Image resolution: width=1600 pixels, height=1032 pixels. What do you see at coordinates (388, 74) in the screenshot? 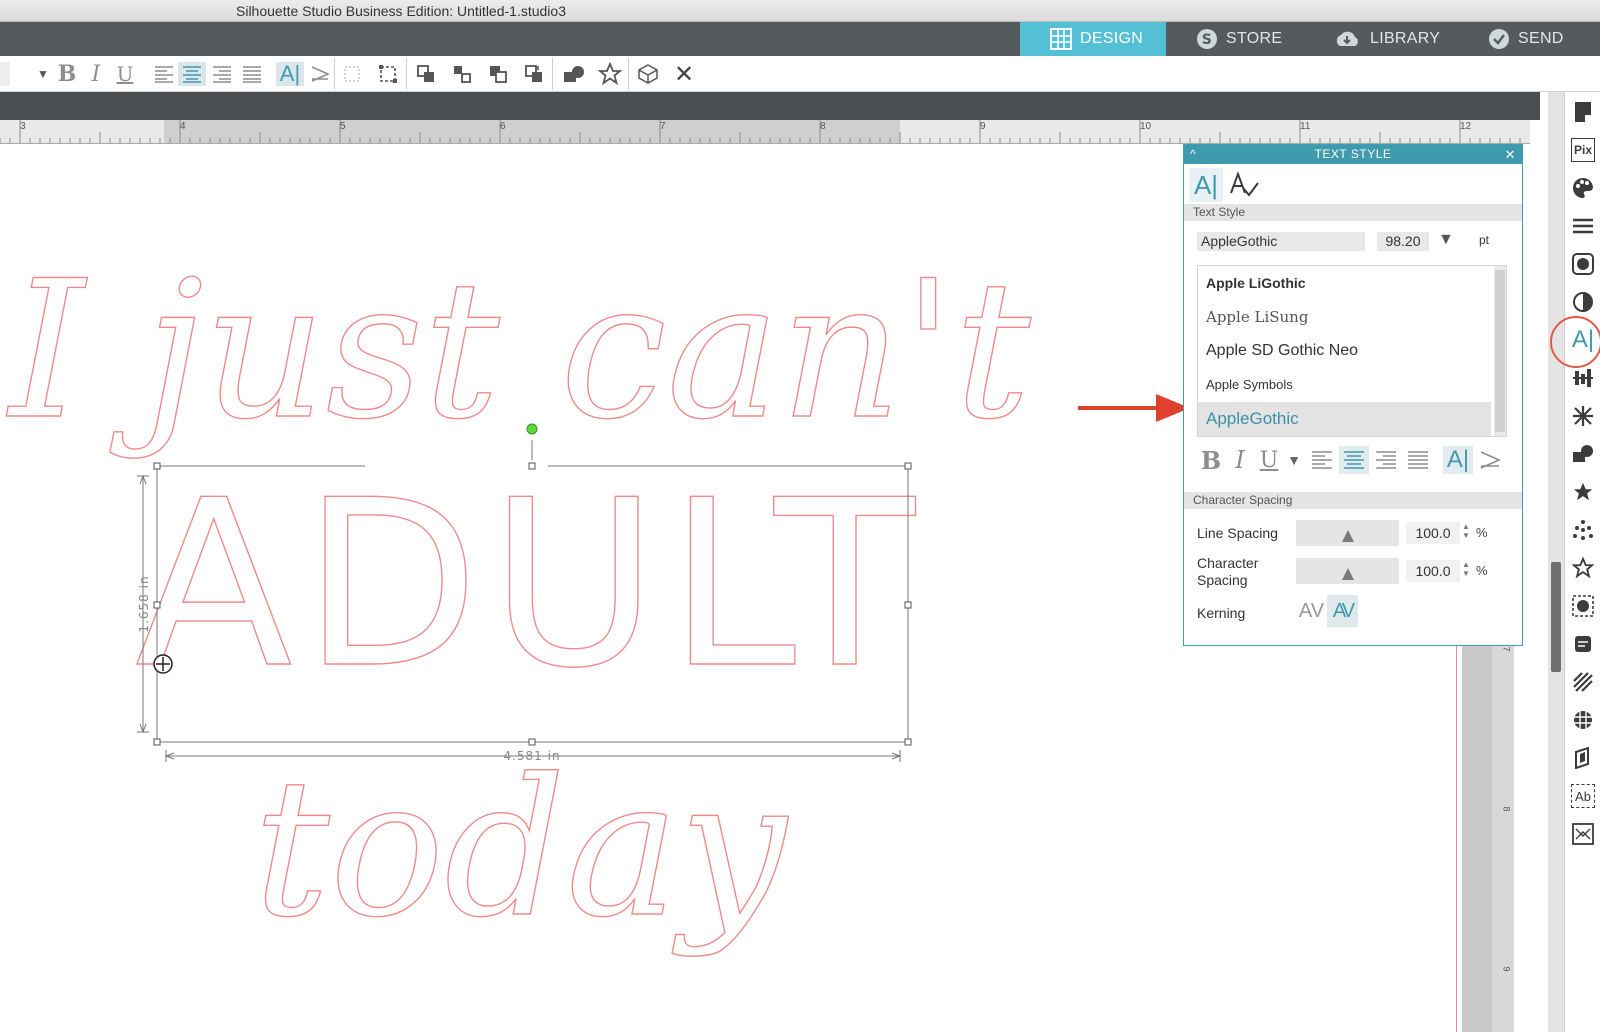
I see `ungroup-icon` at bounding box center [388, 74].